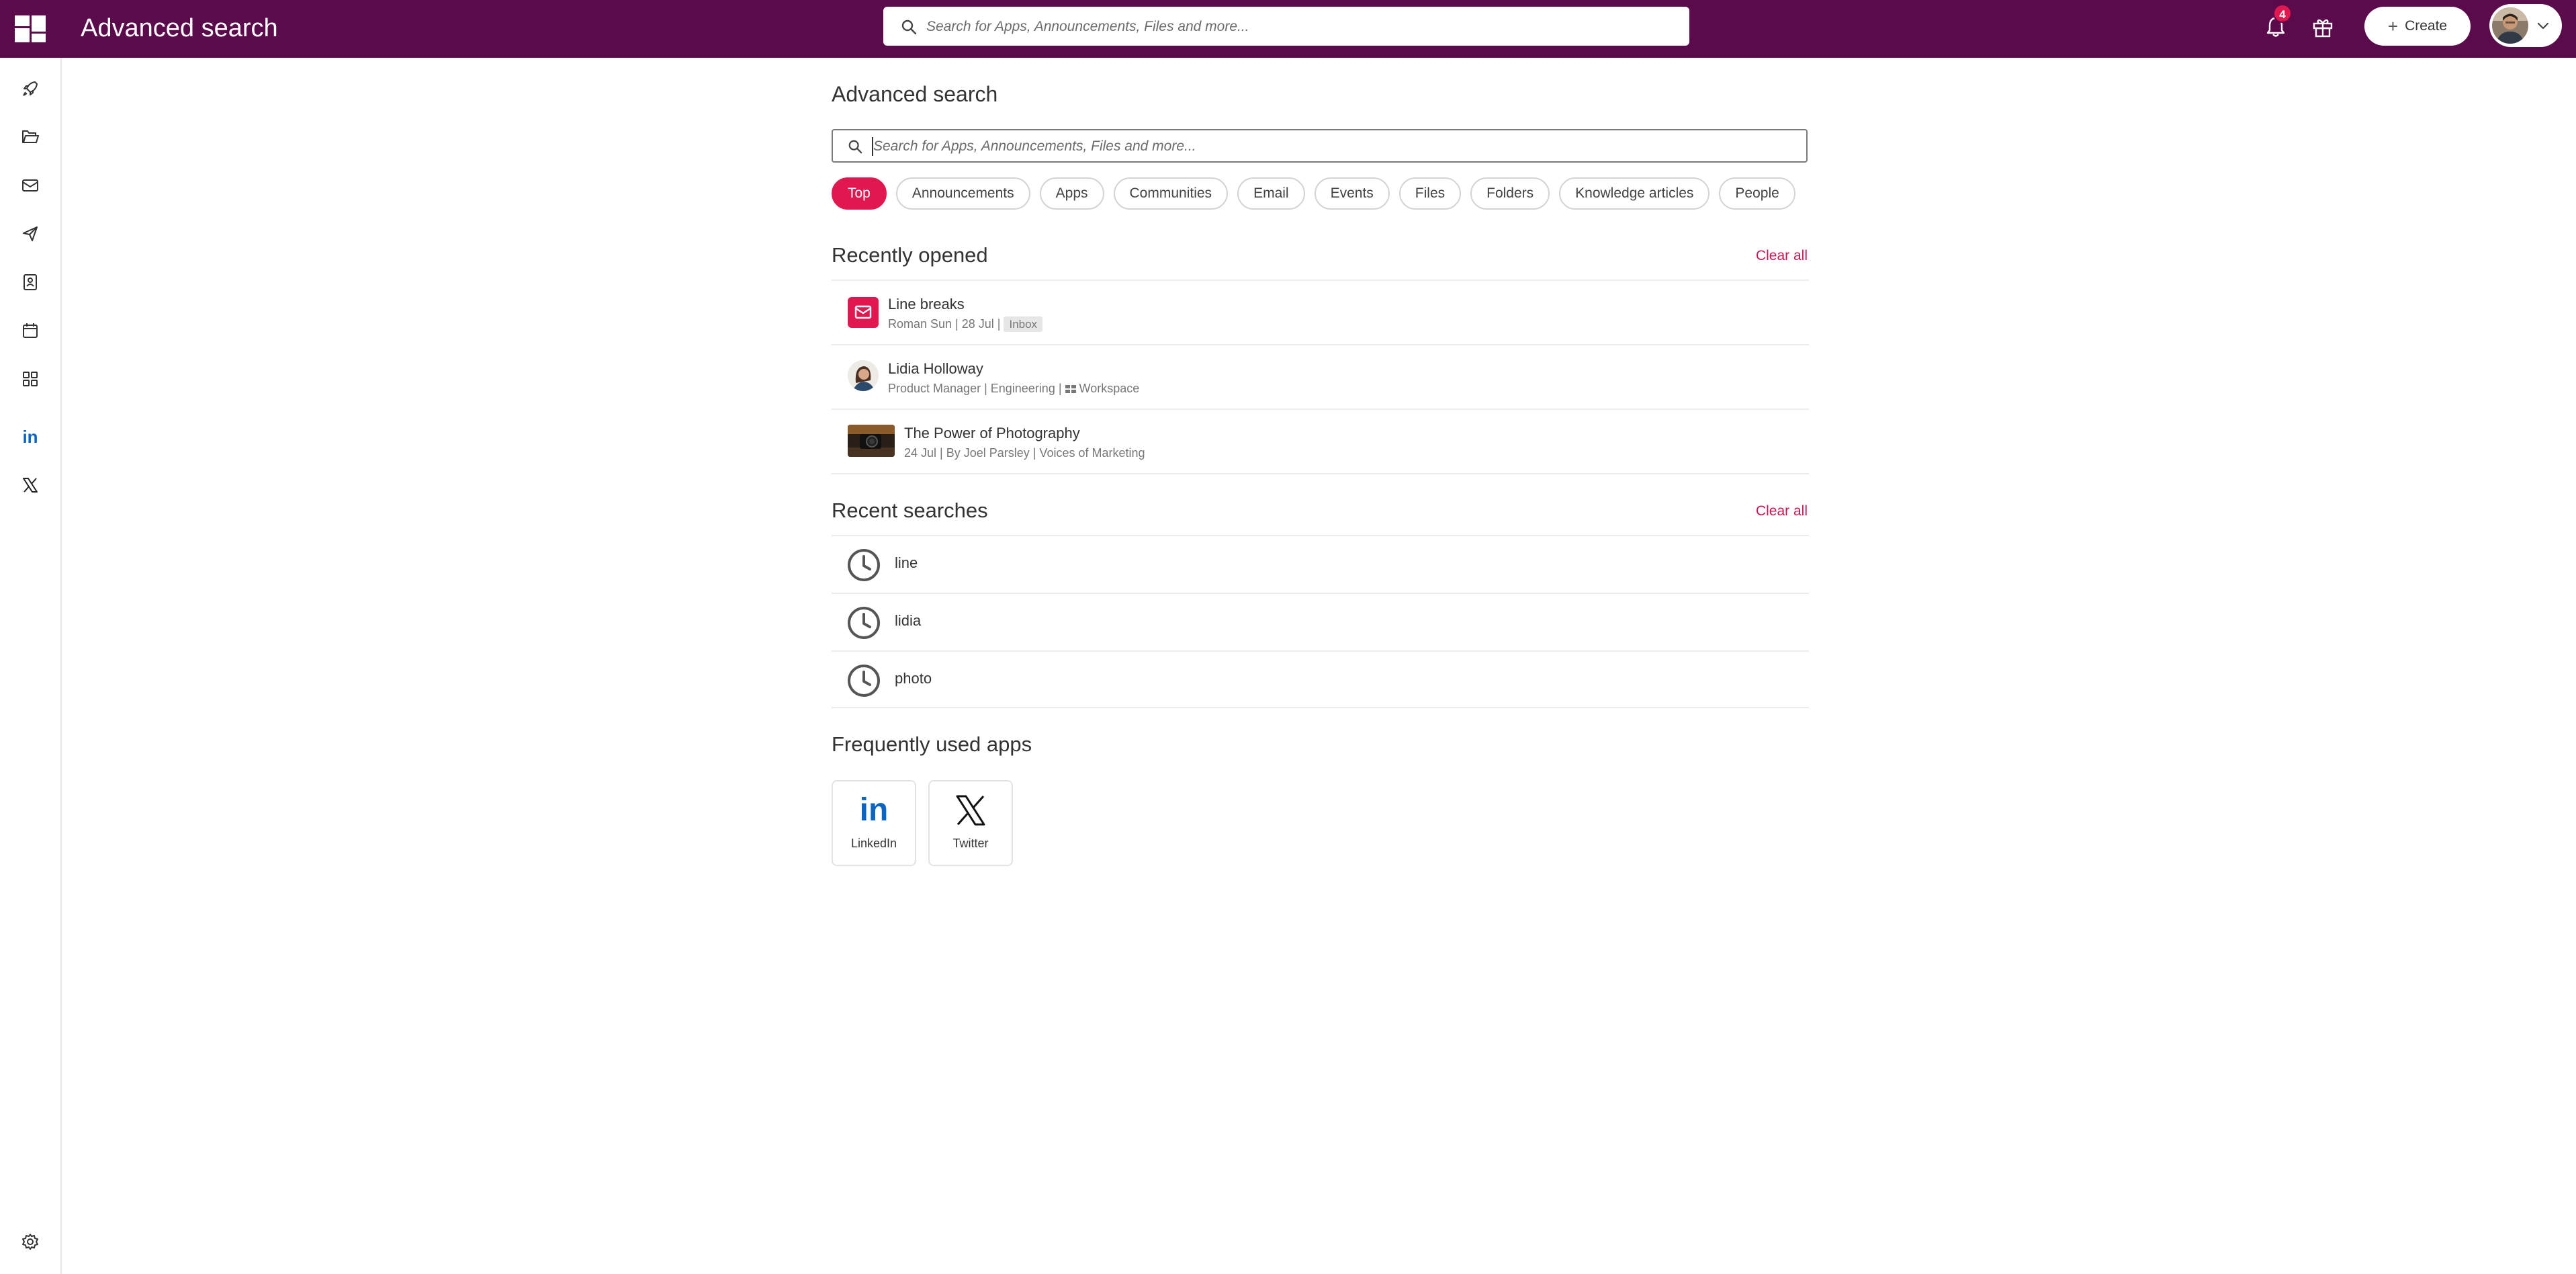 Image resolution: width=2576 pixels, height=1274 pixels. I want to click on avatar, so click(2510, 25).